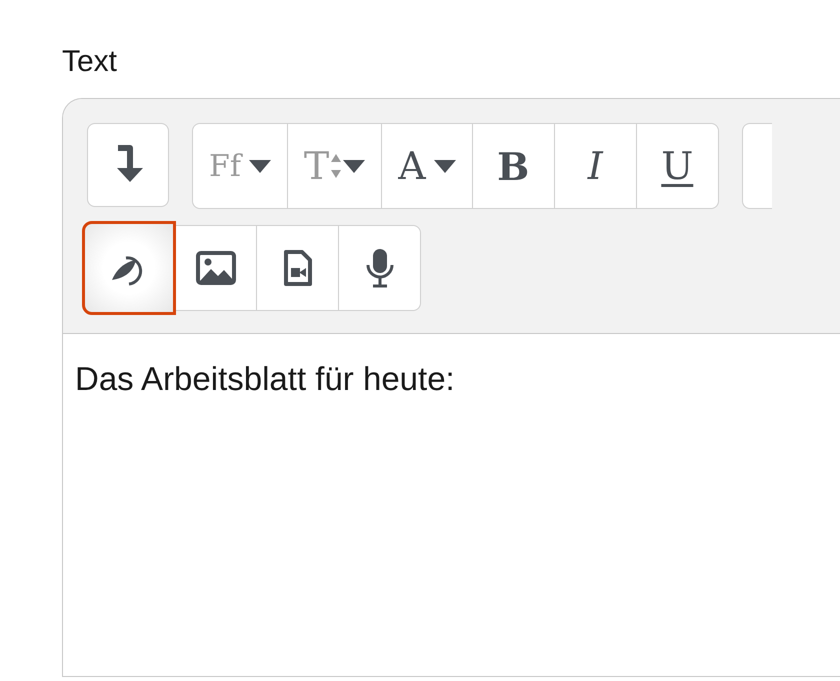 Image resolution: width=840 pixels, height=681 pixels. I want to click on field-label: Text, so click(90, 62).